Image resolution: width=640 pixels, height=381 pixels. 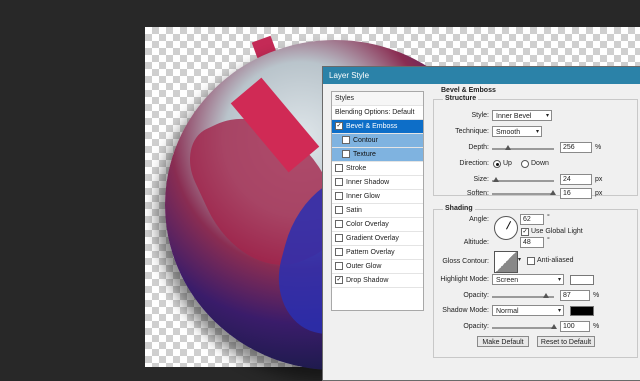 What do you see at coordinates (557, 231) in the screenshot?
I see `use-global-light-label: Use Global Light` at bounding box center [557, 231].